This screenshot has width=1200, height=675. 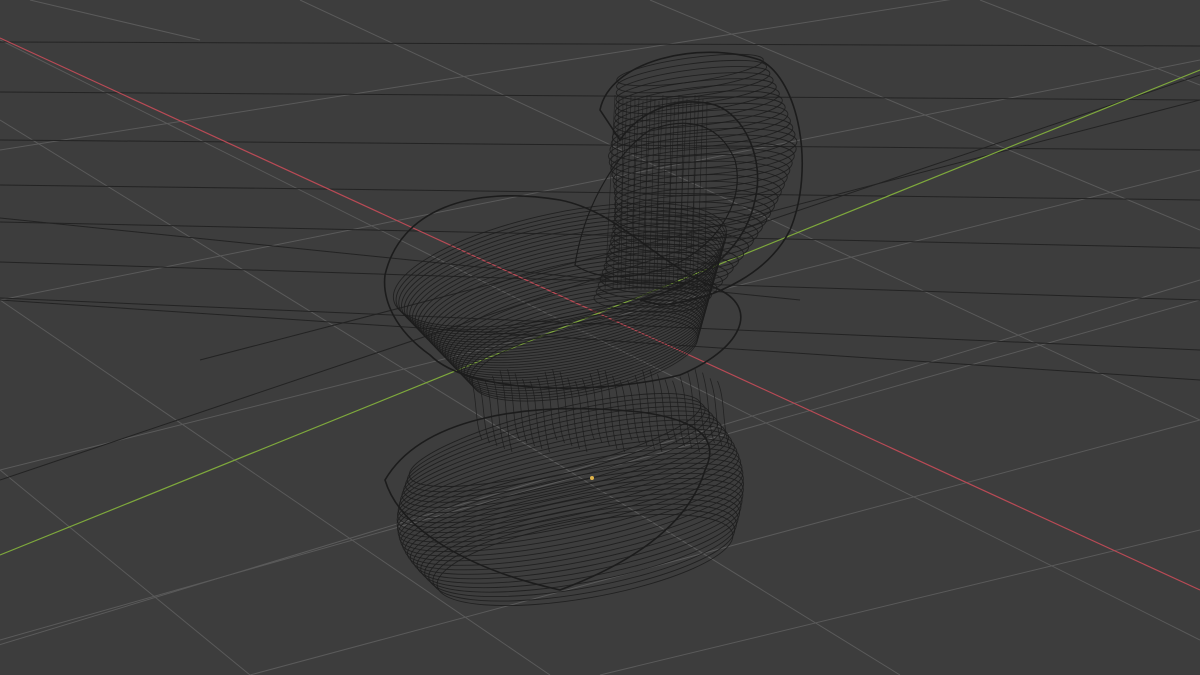 What do you see at coordinates (599, 410) in the screenshot?
I see `chair-stem-wireframe` at bounding box center [599, 410].